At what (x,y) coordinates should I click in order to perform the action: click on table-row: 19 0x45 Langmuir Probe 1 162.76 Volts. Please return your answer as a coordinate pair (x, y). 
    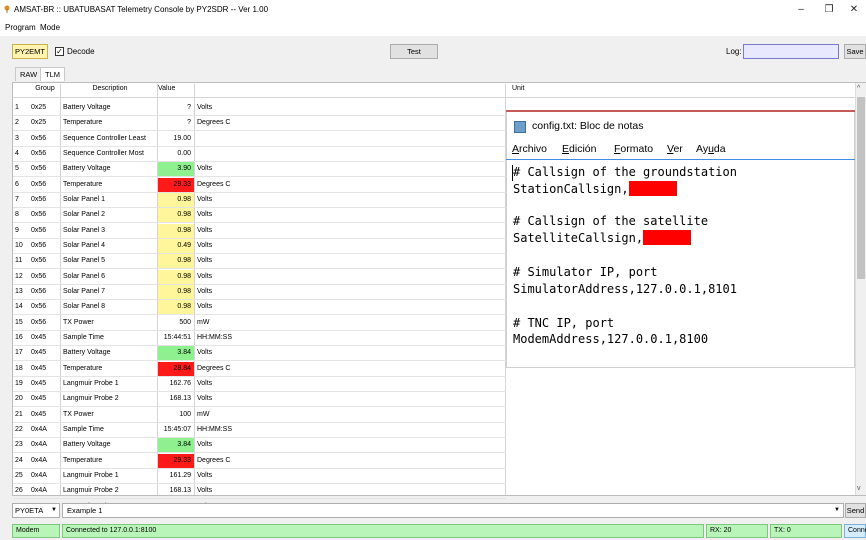
    Looking at the image, I should click on (259, 384).